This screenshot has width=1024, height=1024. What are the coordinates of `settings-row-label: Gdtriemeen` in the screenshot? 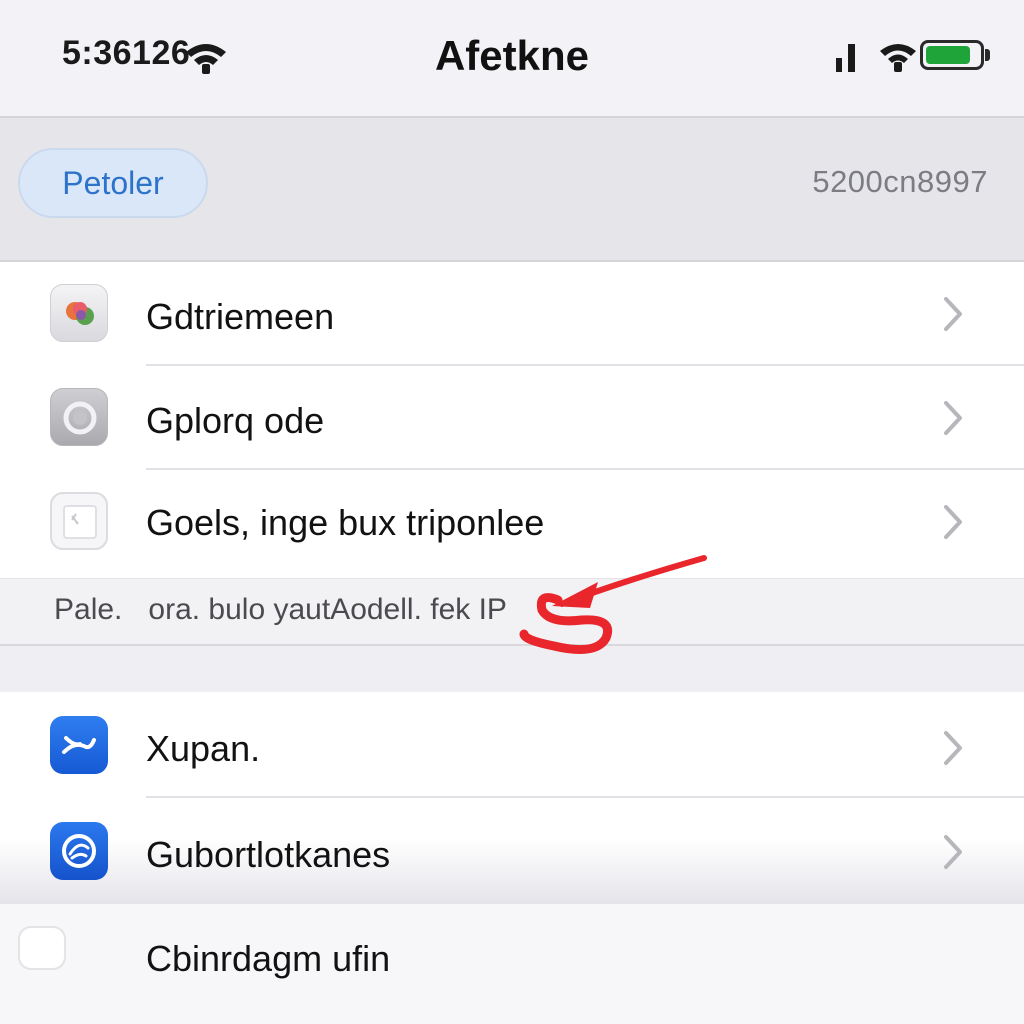 It's located at (240, 316).